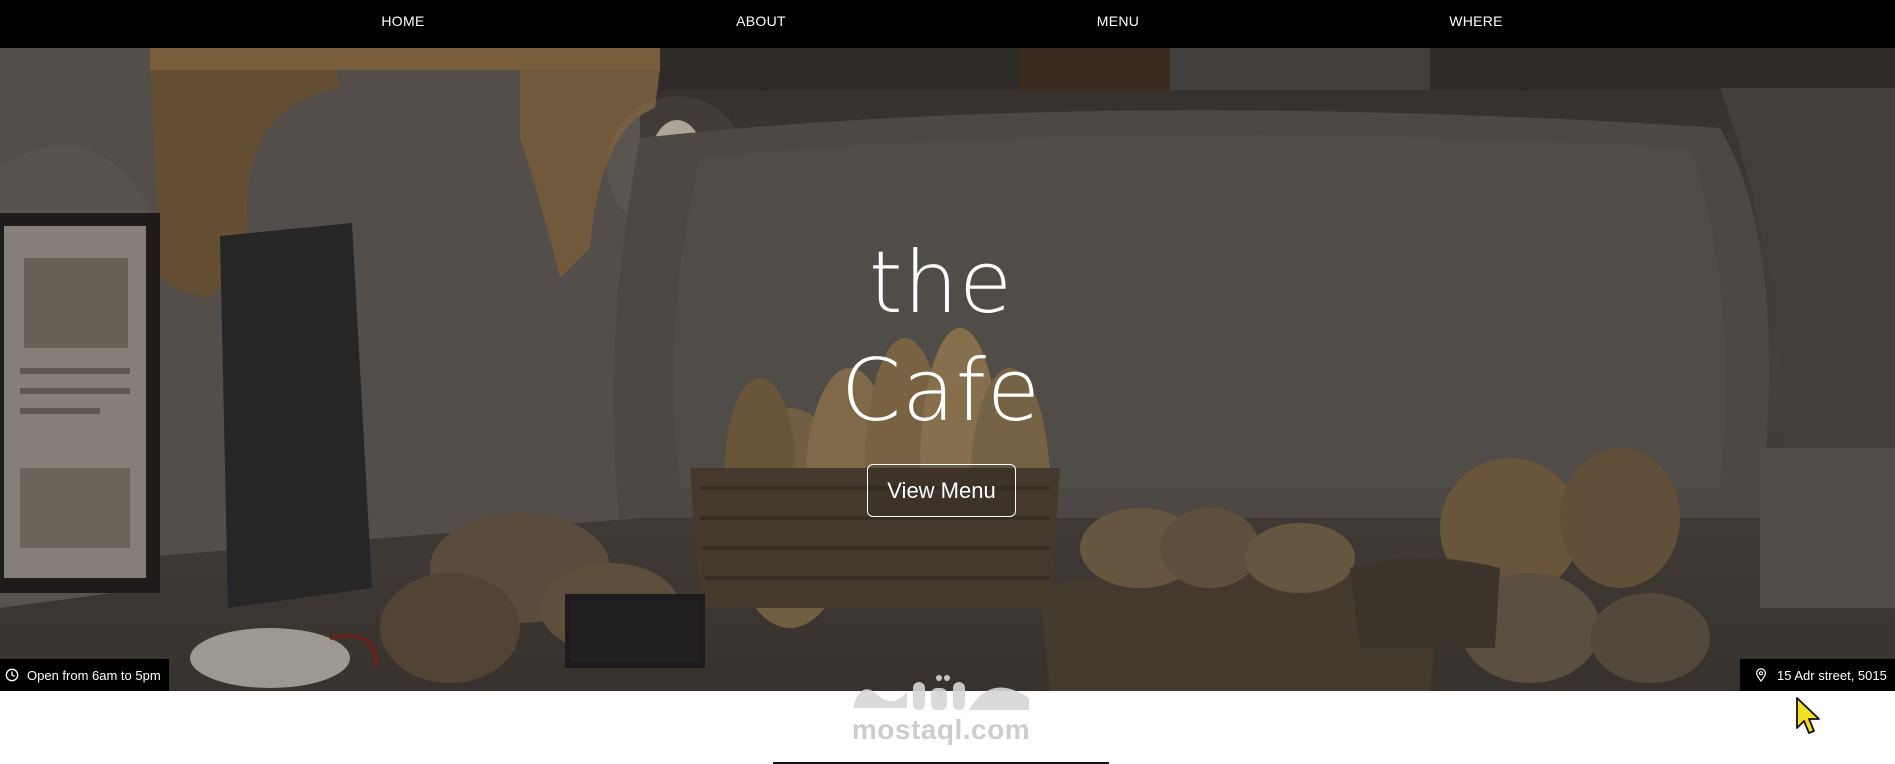  Describe the element at coordinates (941, 391) in the screenshot. I see `hero-title-line2: Cafe` at that location.